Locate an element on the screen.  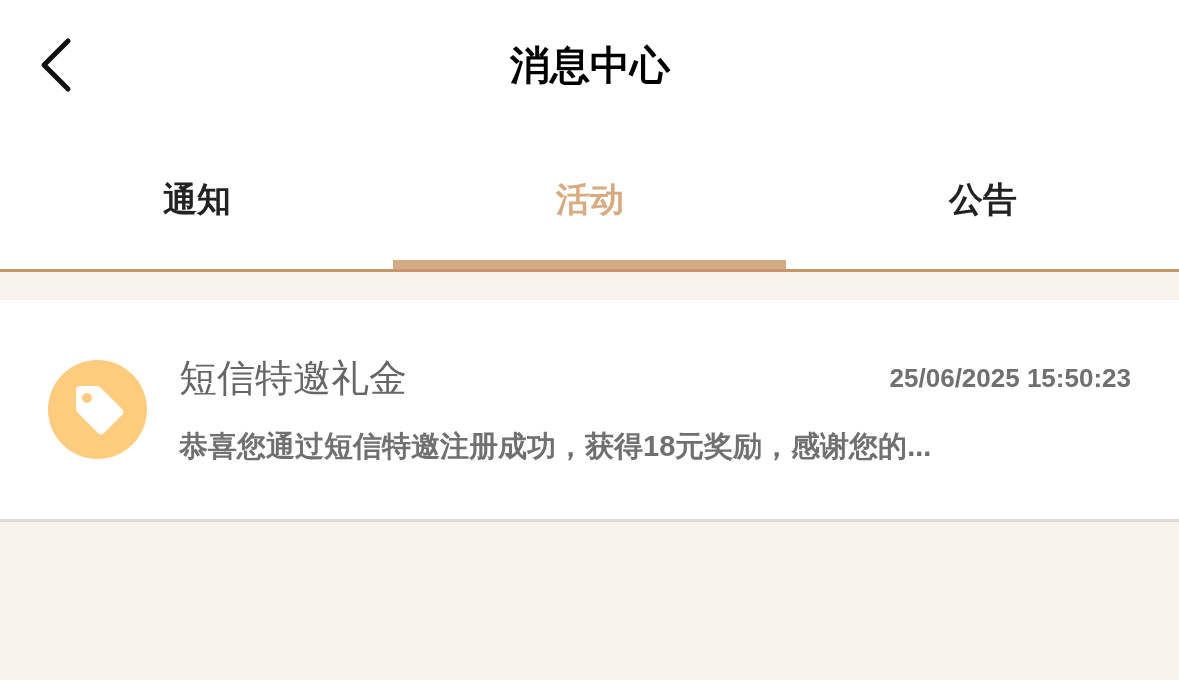
message-time: 25/06/2025 15:50:23 is located at coordinates (1010, 379).